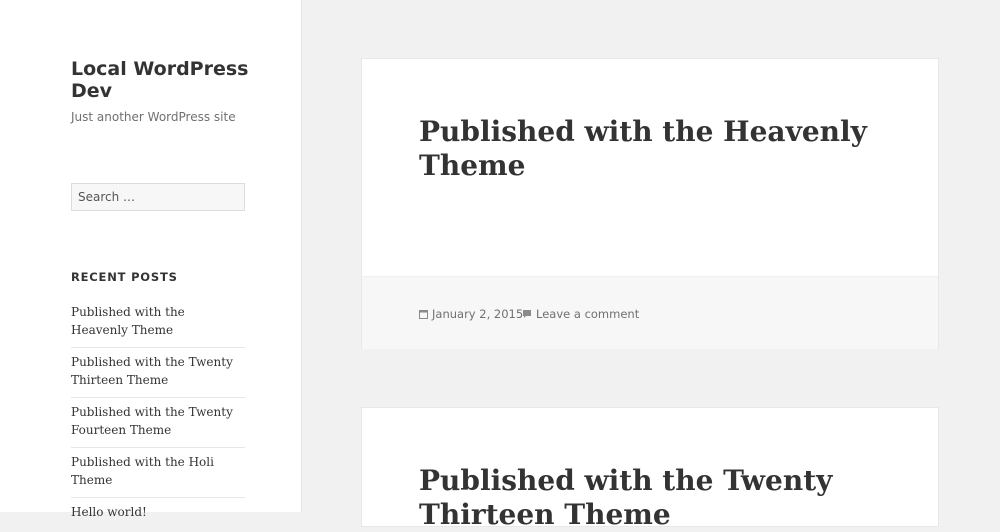 This screenshot has height=532, width=1000. Describe the element at coordinates (654, 498) in the screenshot. I see `post-title: Published with the Twenty Thirteen Theme` at that location.